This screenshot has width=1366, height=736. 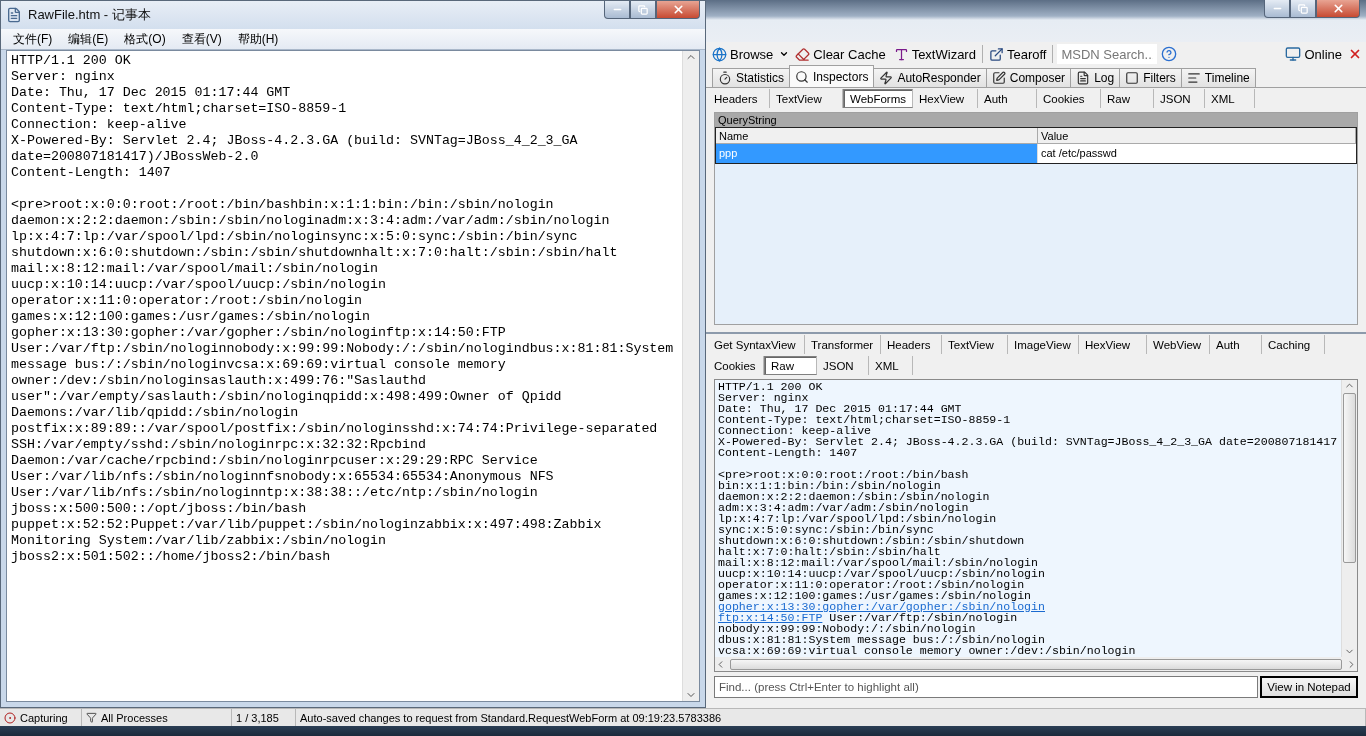 What do you see at coordinates (840, 408) in the screenshot?
I see `response-line: Date: Thu, 17 Dec 2015 01:17:44 GMT` at bounding box center [840, 408].